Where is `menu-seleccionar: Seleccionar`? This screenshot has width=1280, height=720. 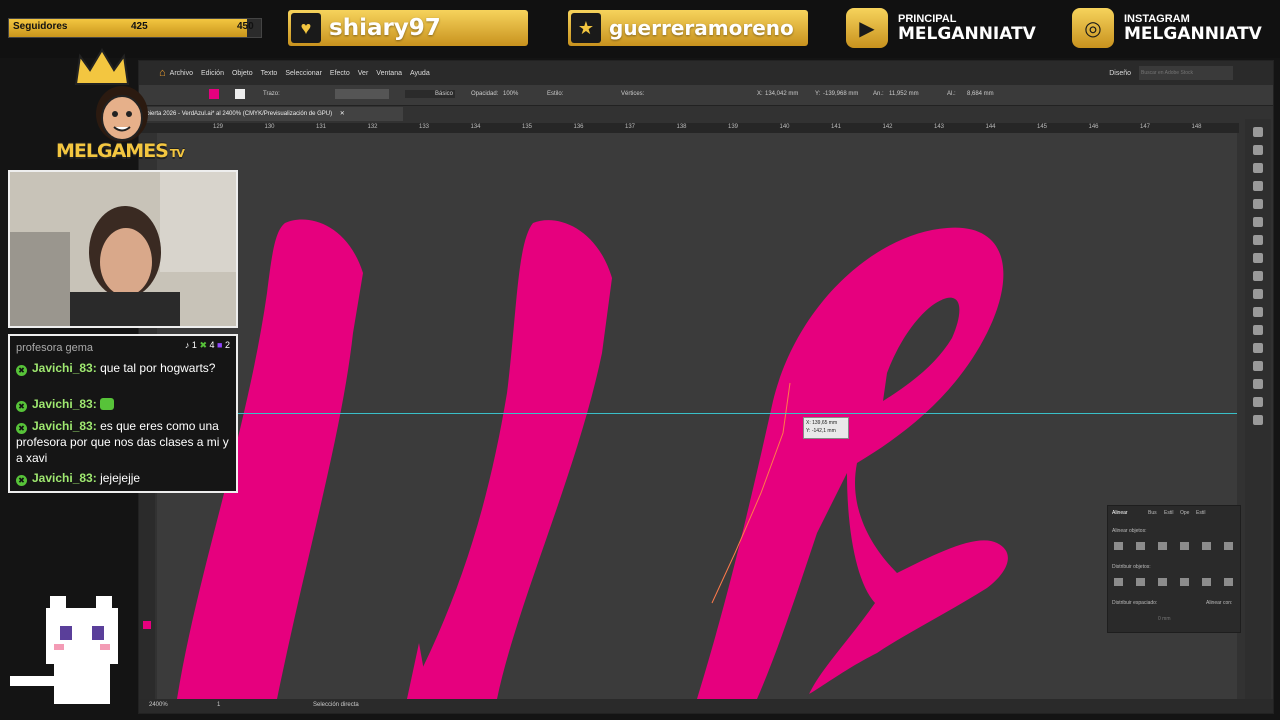 menu-seleccionar: Seleccionar is located at coordinates (303, 73).